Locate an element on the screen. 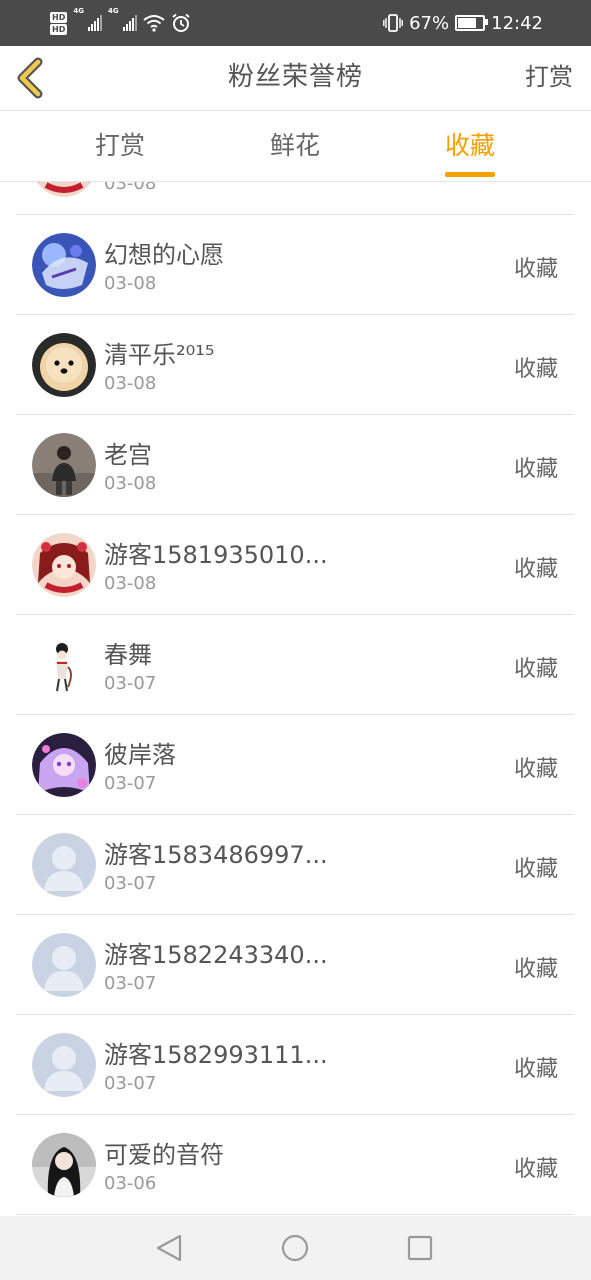  page-title: 粉丝荣誉榜 is located at coordinates (295, 77).